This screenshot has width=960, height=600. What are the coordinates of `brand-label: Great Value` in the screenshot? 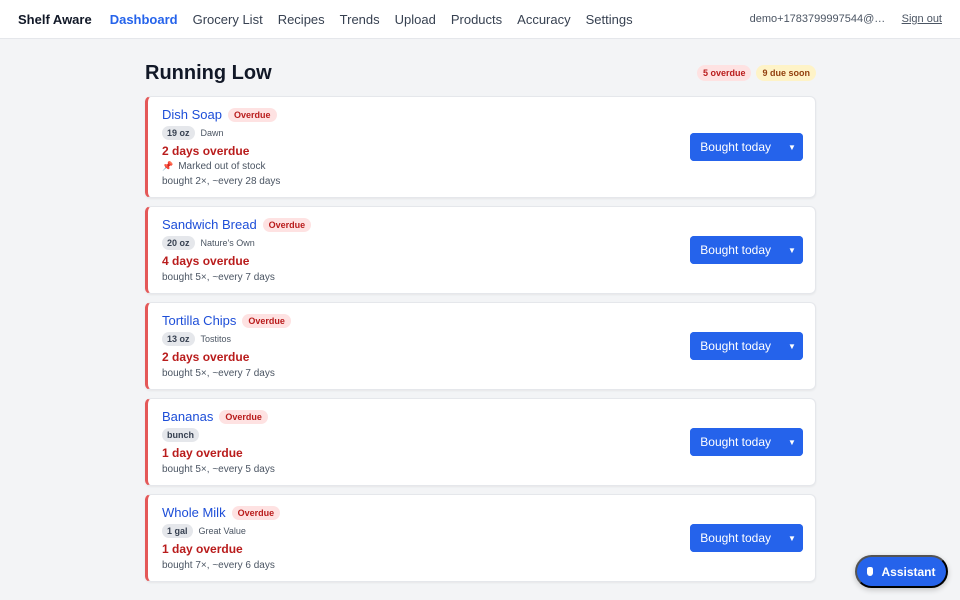 It's located at (222, 531).